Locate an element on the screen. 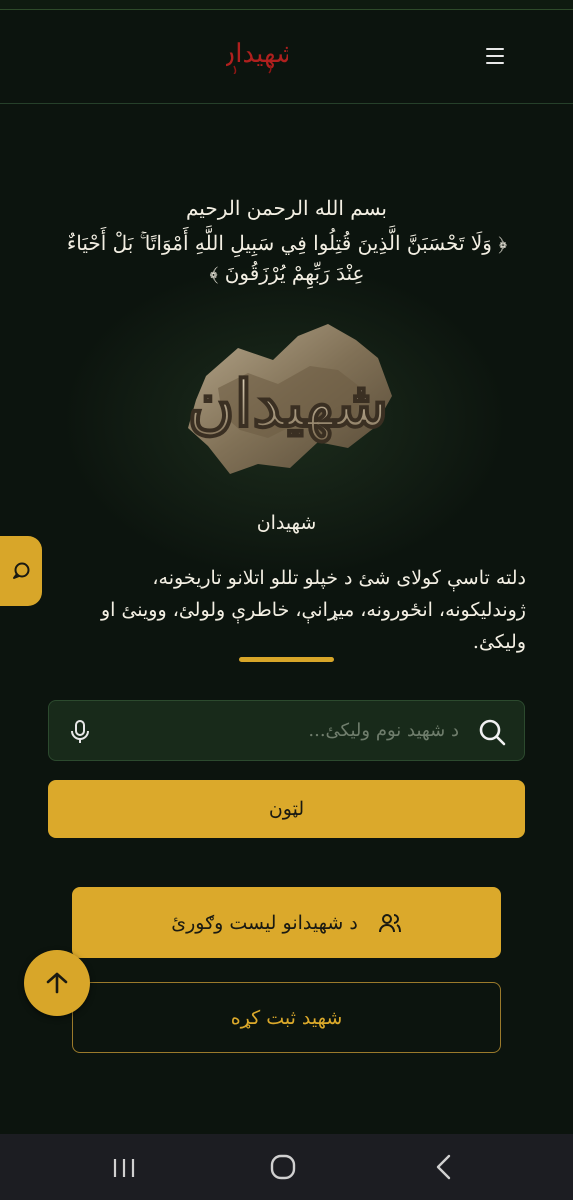 The width and height of the screenshot is (573, 1200). back-icon is located at coordinates (444, 1167).